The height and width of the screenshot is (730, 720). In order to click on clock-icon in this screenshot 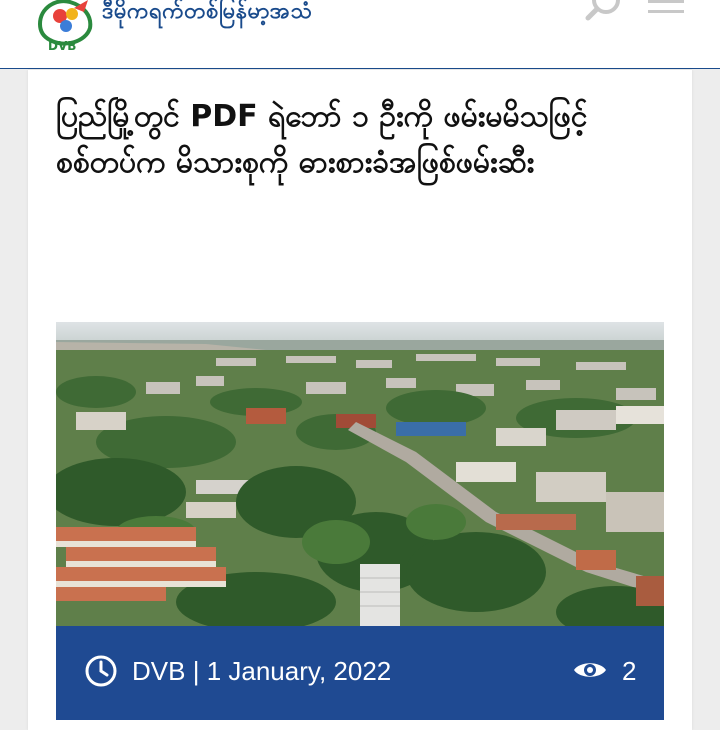, I will do `click(101, 671)`.